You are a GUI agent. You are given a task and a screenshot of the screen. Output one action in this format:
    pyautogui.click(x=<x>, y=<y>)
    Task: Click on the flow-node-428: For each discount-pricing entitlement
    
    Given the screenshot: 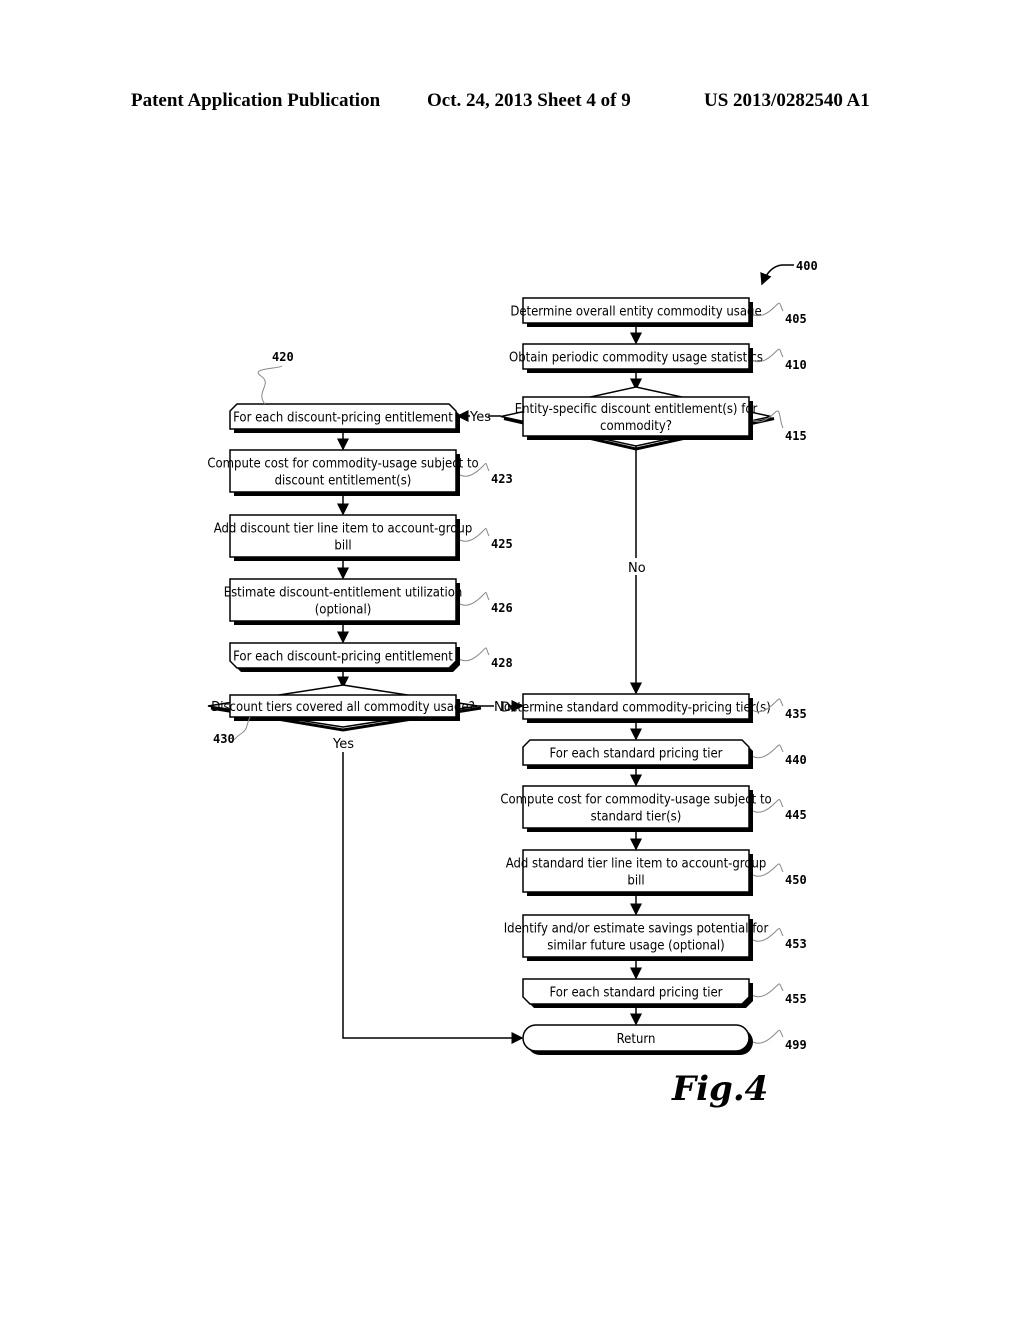 What is the action you would take?
    pyautogui.click(x=359, y=657)
    